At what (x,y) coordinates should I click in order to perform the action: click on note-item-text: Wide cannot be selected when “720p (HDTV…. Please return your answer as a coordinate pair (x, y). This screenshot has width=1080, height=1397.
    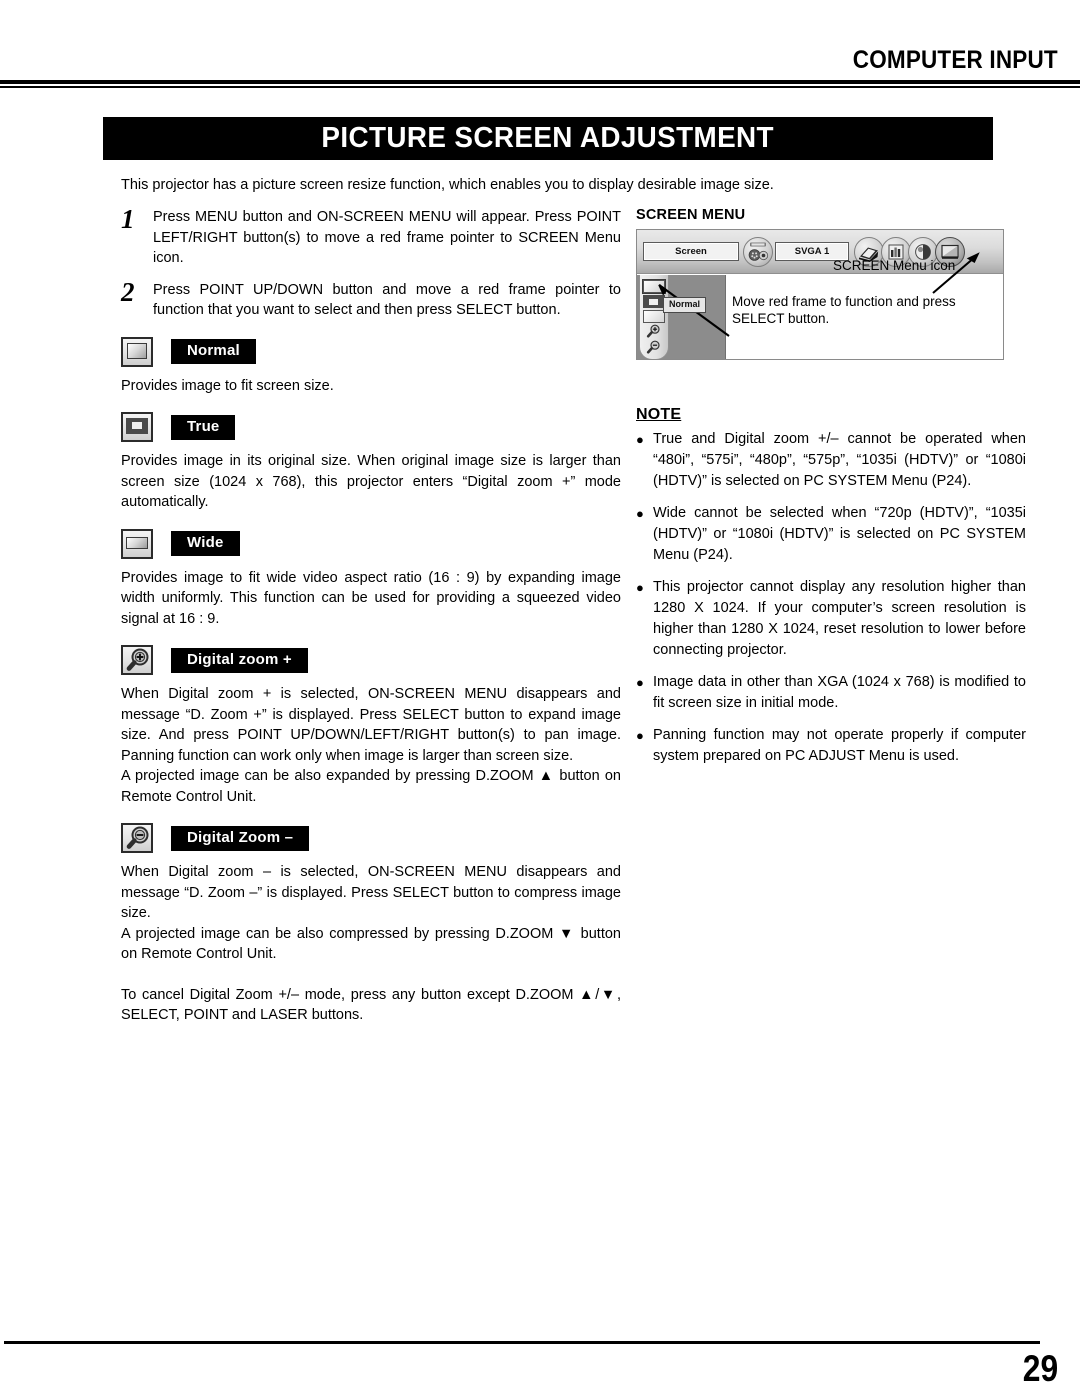
    Looking at the image, I should click on (839, 534).